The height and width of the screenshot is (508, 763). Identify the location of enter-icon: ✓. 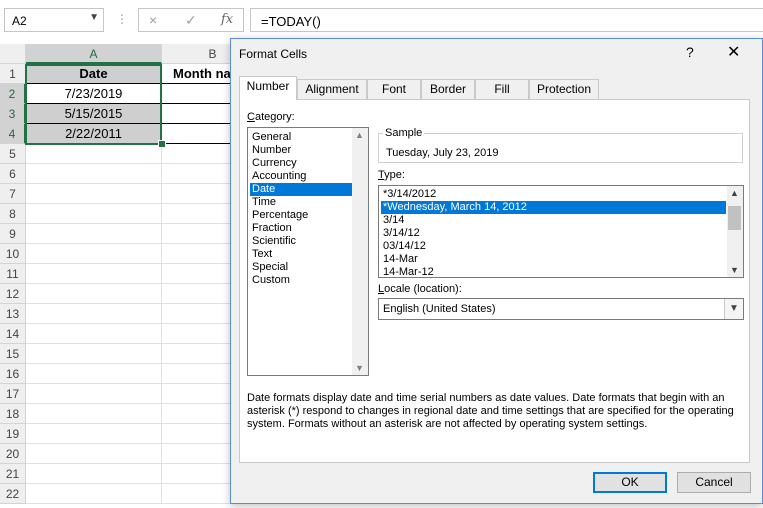
(191, 20).